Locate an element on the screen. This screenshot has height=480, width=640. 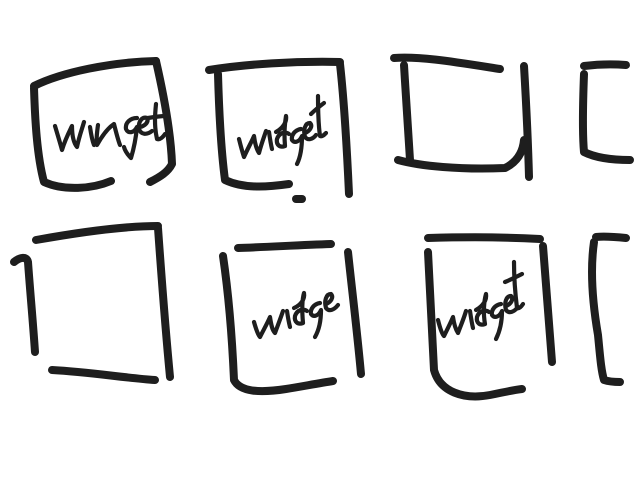
box-row2-col4 is located at coordinates (608, 309).